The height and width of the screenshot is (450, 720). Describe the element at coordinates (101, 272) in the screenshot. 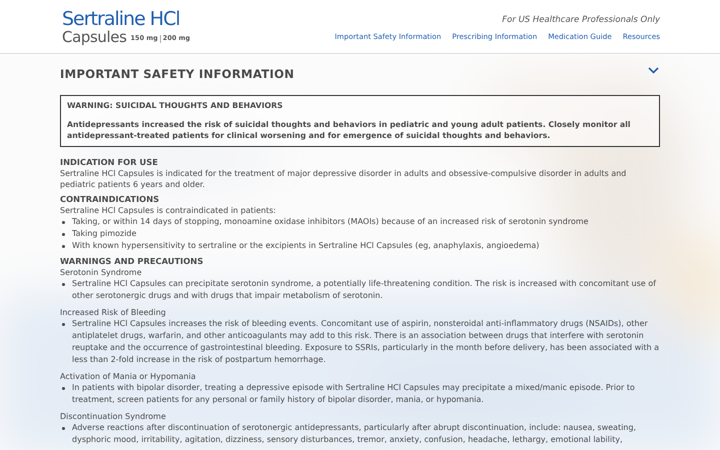

I see `subsection-heading: Serotonin Syndrome` at that location.